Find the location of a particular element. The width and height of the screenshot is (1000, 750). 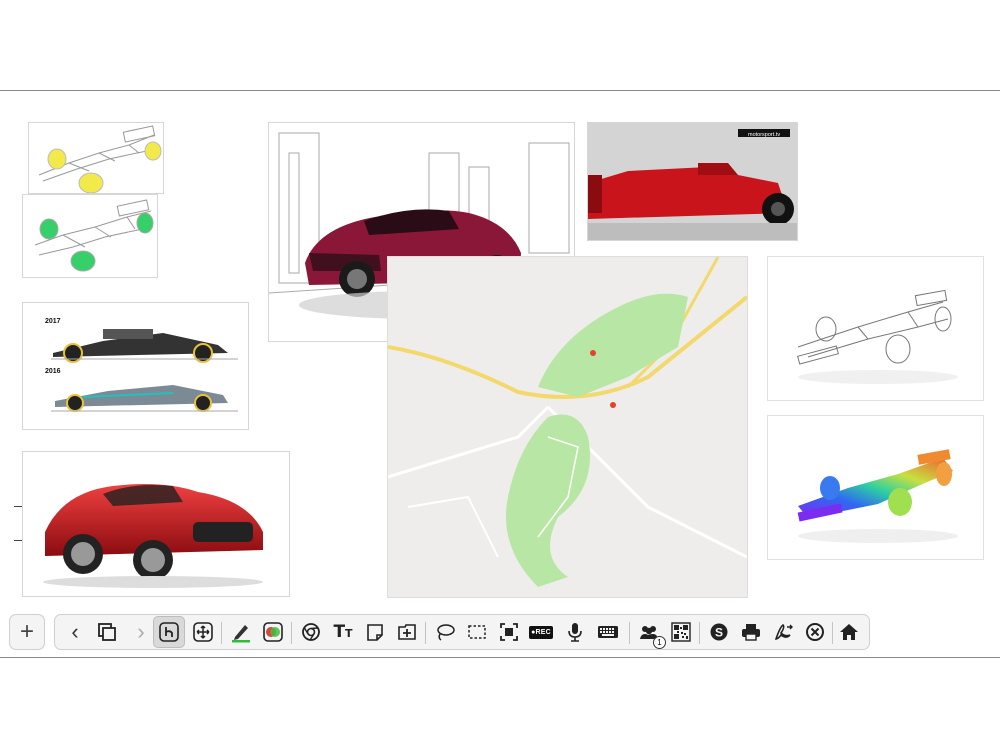

chevron-left-icon: ‹ is located at coordinates (75, 631).